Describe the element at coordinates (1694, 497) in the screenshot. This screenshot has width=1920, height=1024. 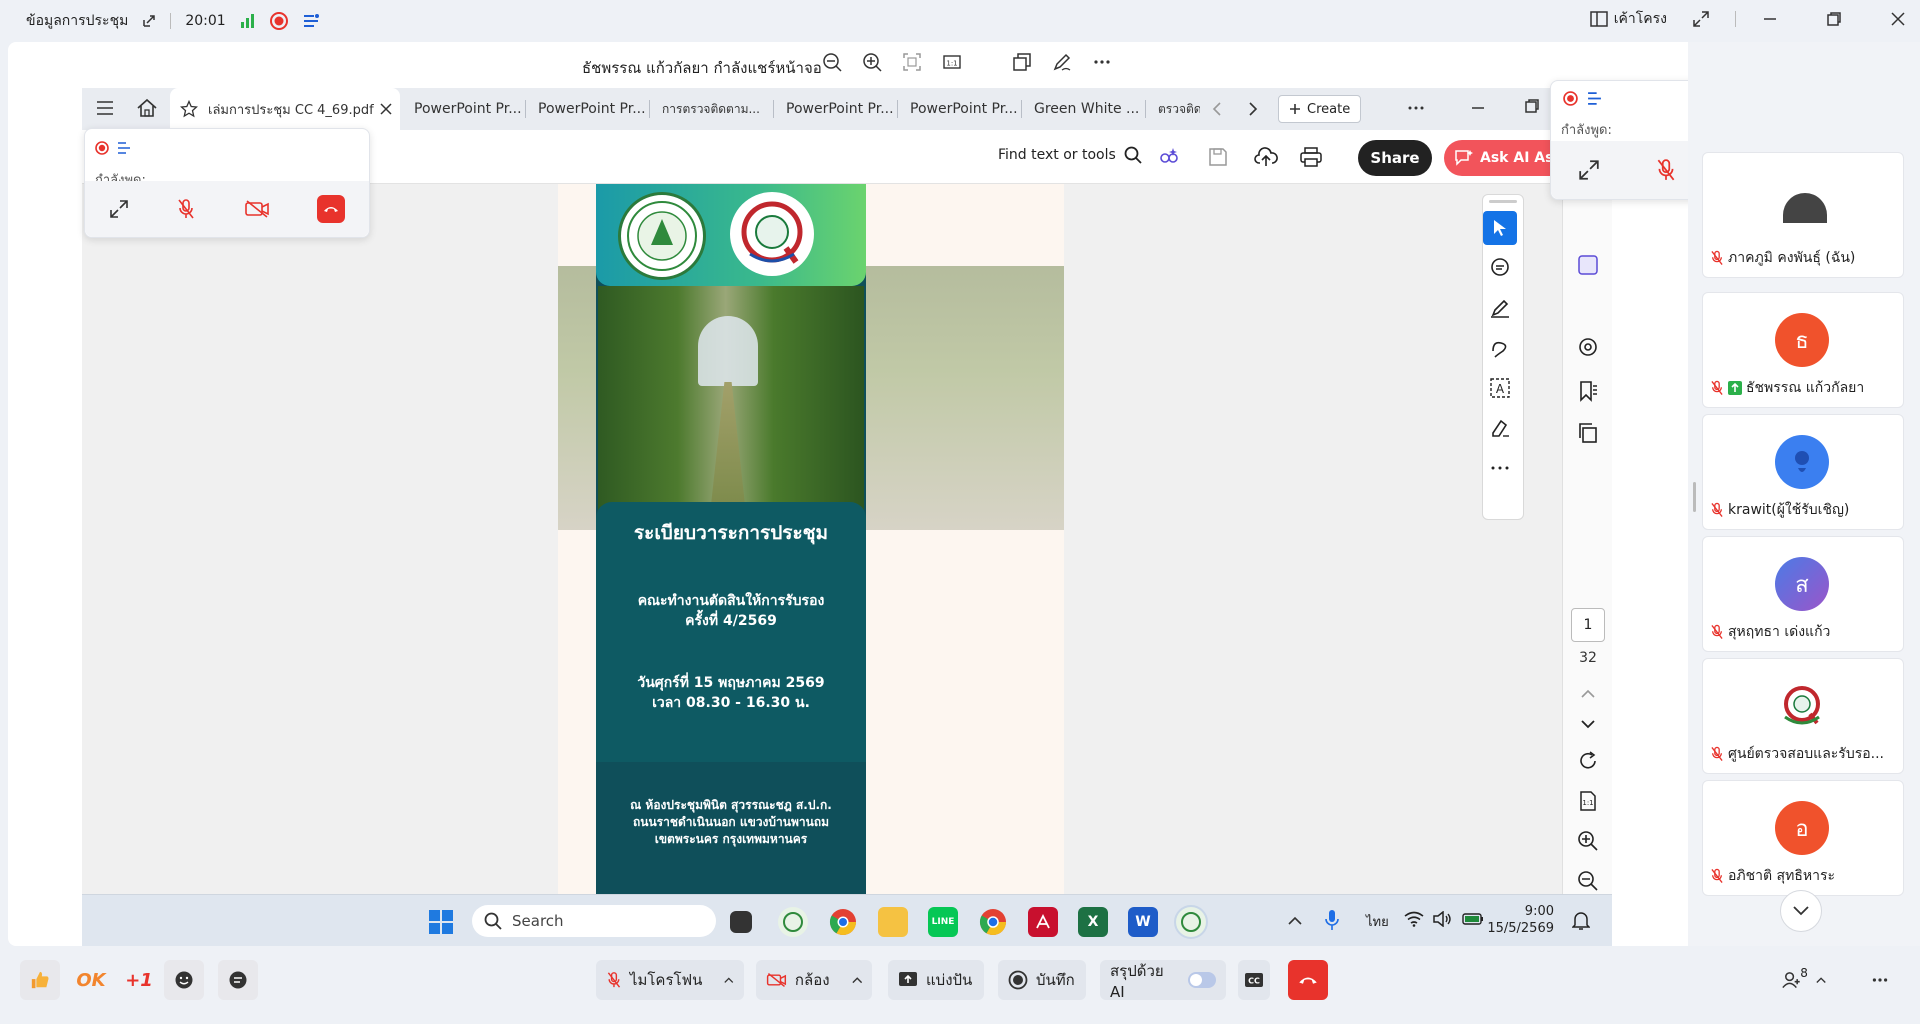
I see `panel-resize-handle` at that location.